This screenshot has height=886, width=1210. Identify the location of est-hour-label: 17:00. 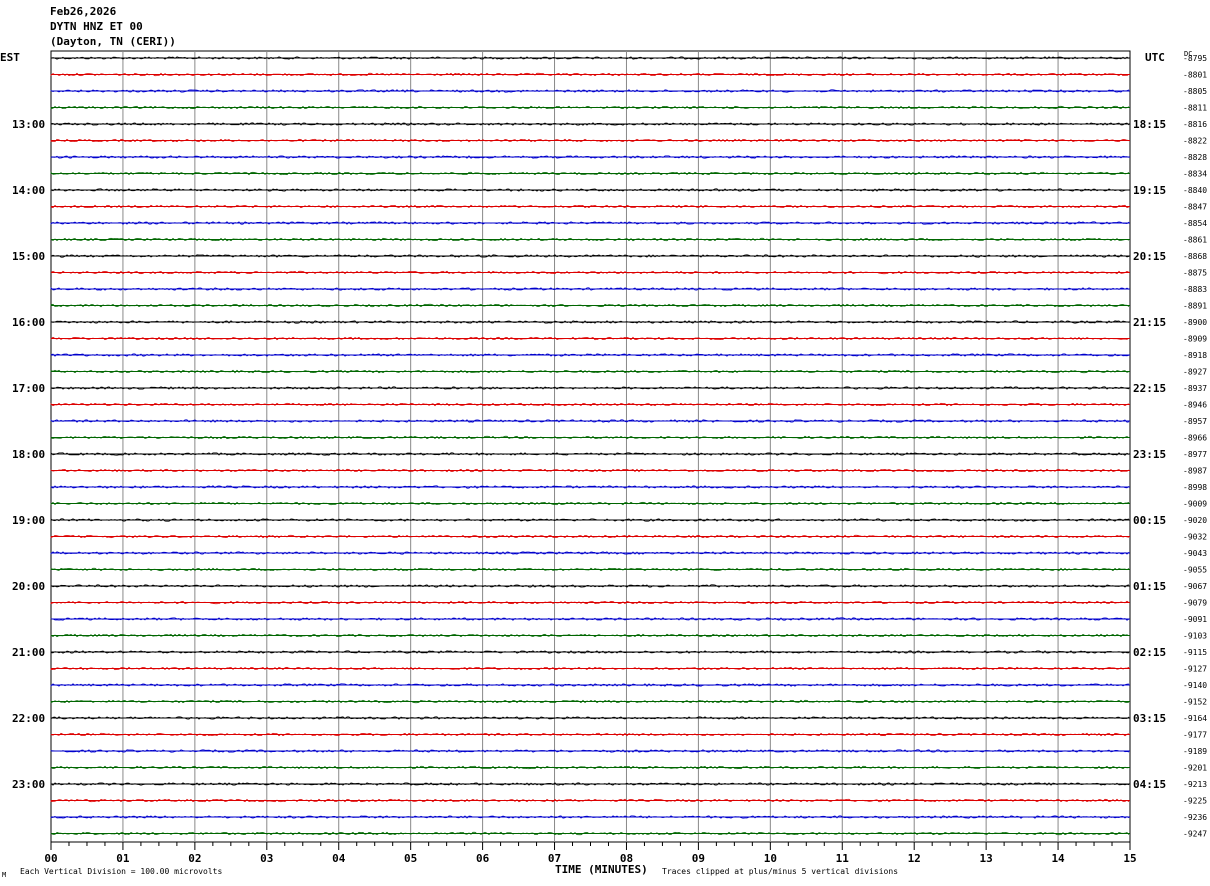
(28, 388).